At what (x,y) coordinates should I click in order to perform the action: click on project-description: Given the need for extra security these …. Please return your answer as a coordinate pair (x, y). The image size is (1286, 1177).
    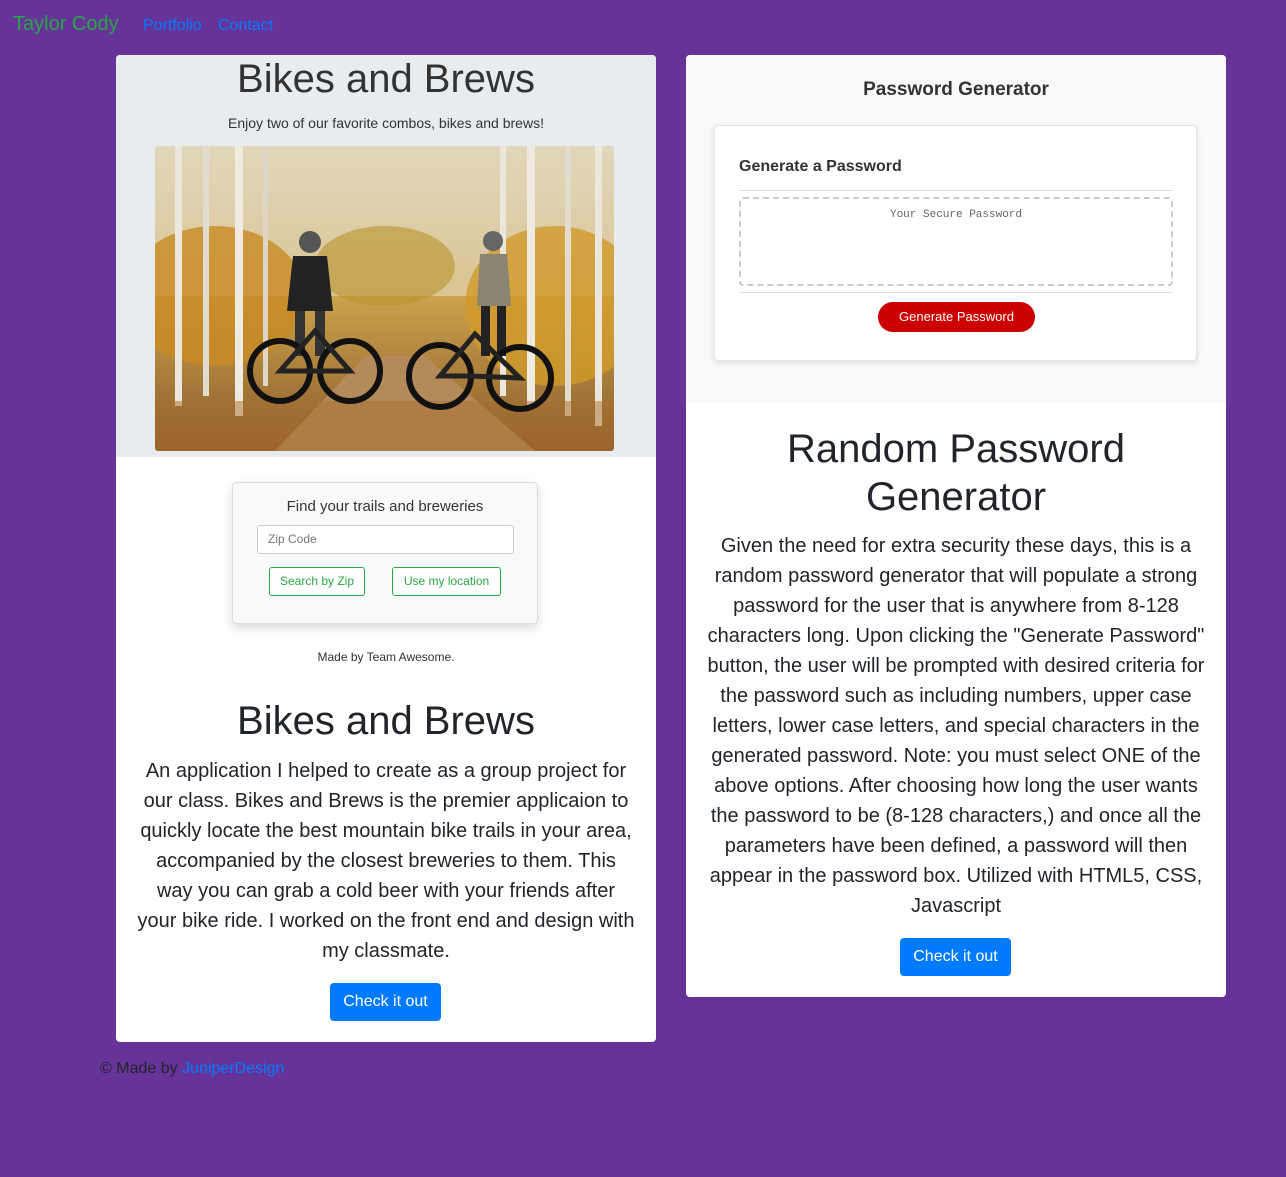
    Looking at the image, I should click on (956, 726).